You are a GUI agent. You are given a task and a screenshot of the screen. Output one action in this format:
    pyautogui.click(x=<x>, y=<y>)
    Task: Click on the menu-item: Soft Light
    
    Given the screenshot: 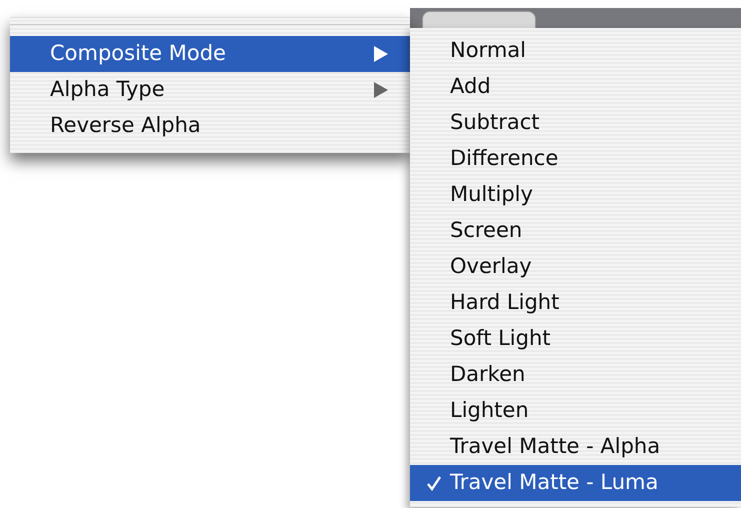 What is the action you would take?
    pyautogui.click(x=575, y=339)
    